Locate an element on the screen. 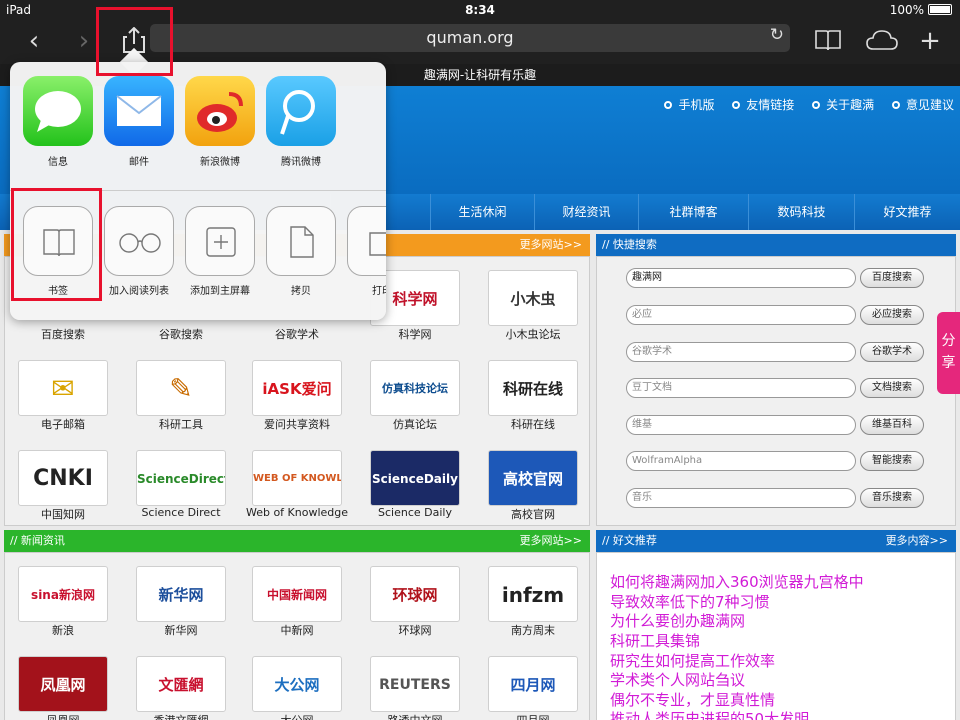  article-link: 科研工具集锦 is located at coordinates (655, 640).